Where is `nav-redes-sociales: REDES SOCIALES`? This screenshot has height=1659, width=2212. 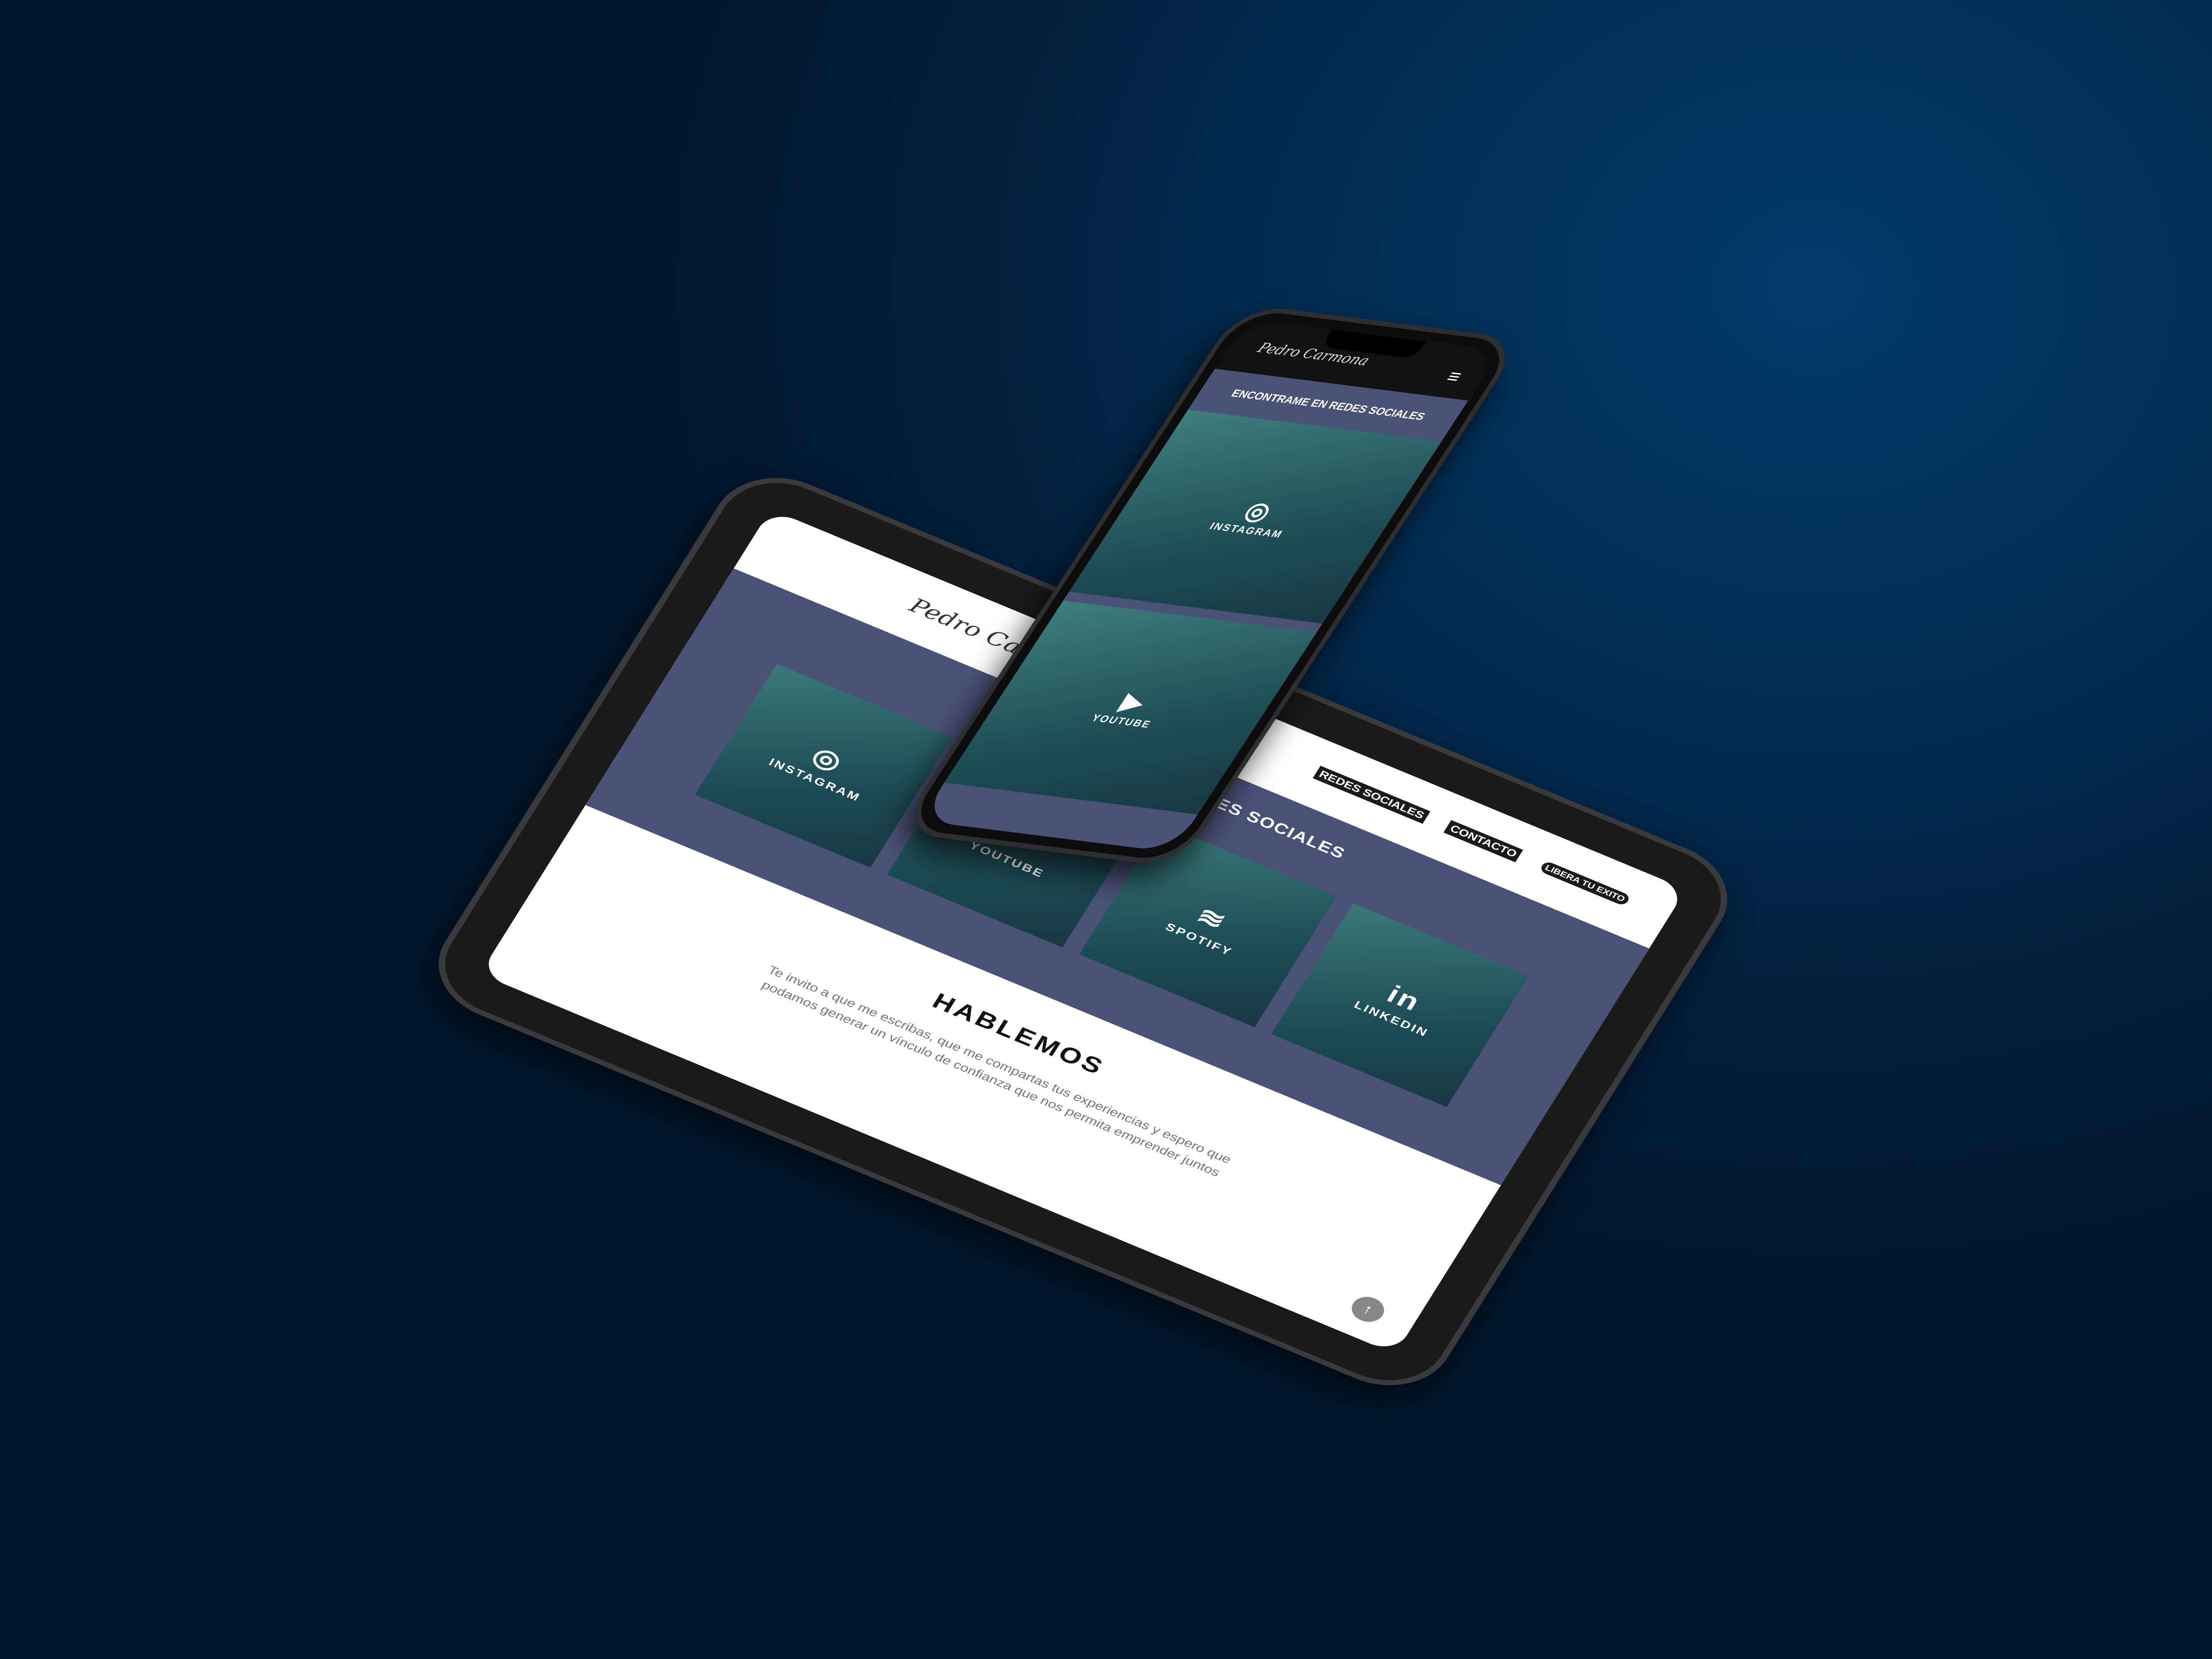 nav-redes-sociales: REDES SOCIALES is located at coordinates (1372, 795).